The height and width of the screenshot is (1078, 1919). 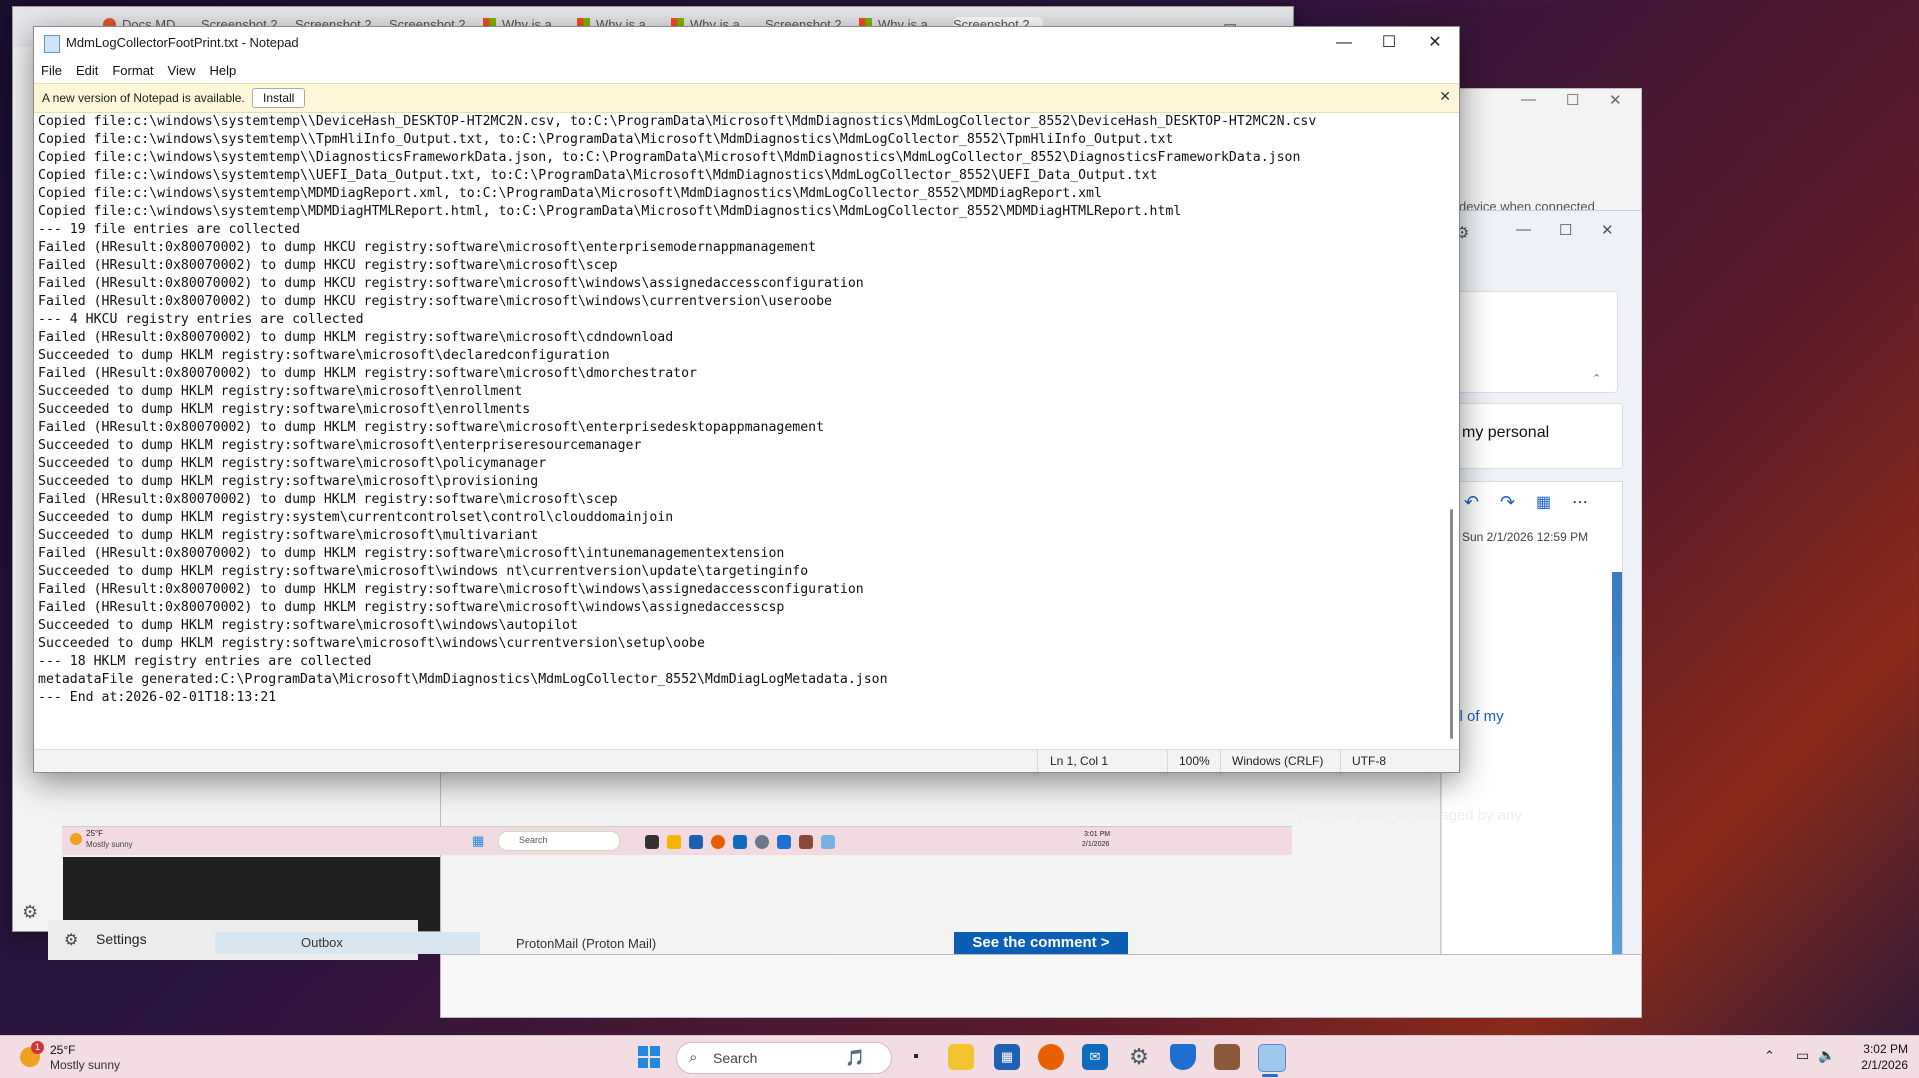 I want to click on message-card: my personal, so click(x=1532, y=436).